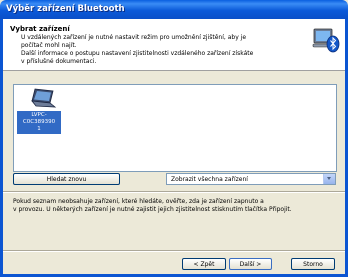 This screenshot has height=277, width=348. Describe the element at coordinates (326, 40) in the screenshot. I see `bluetooth-computer-icon` at that location.